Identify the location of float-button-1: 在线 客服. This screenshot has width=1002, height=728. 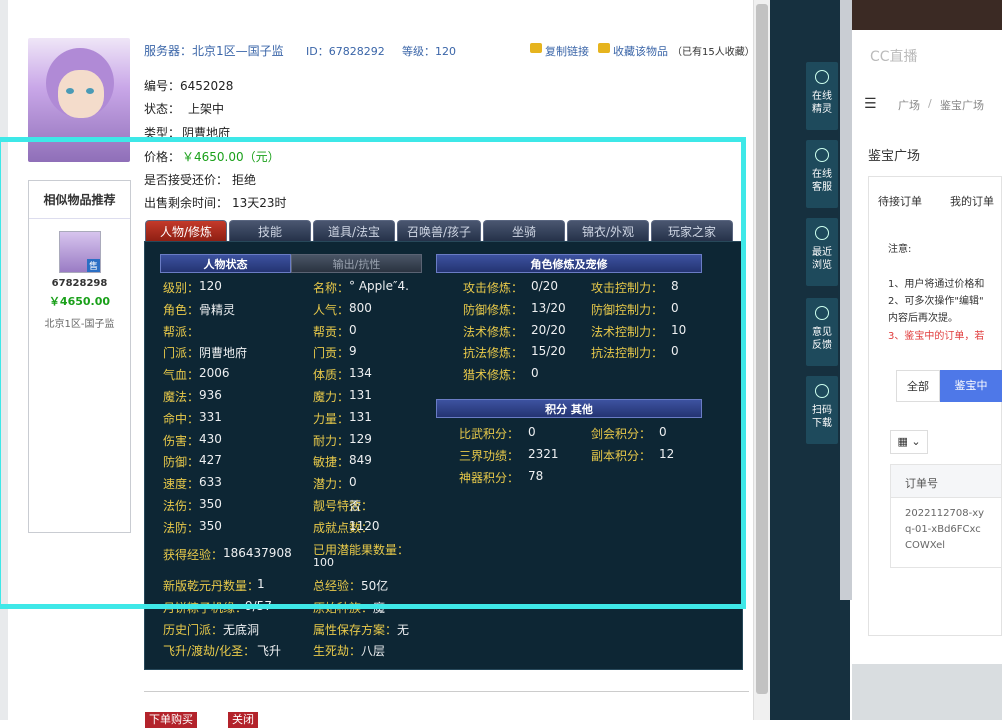
(822, 174).